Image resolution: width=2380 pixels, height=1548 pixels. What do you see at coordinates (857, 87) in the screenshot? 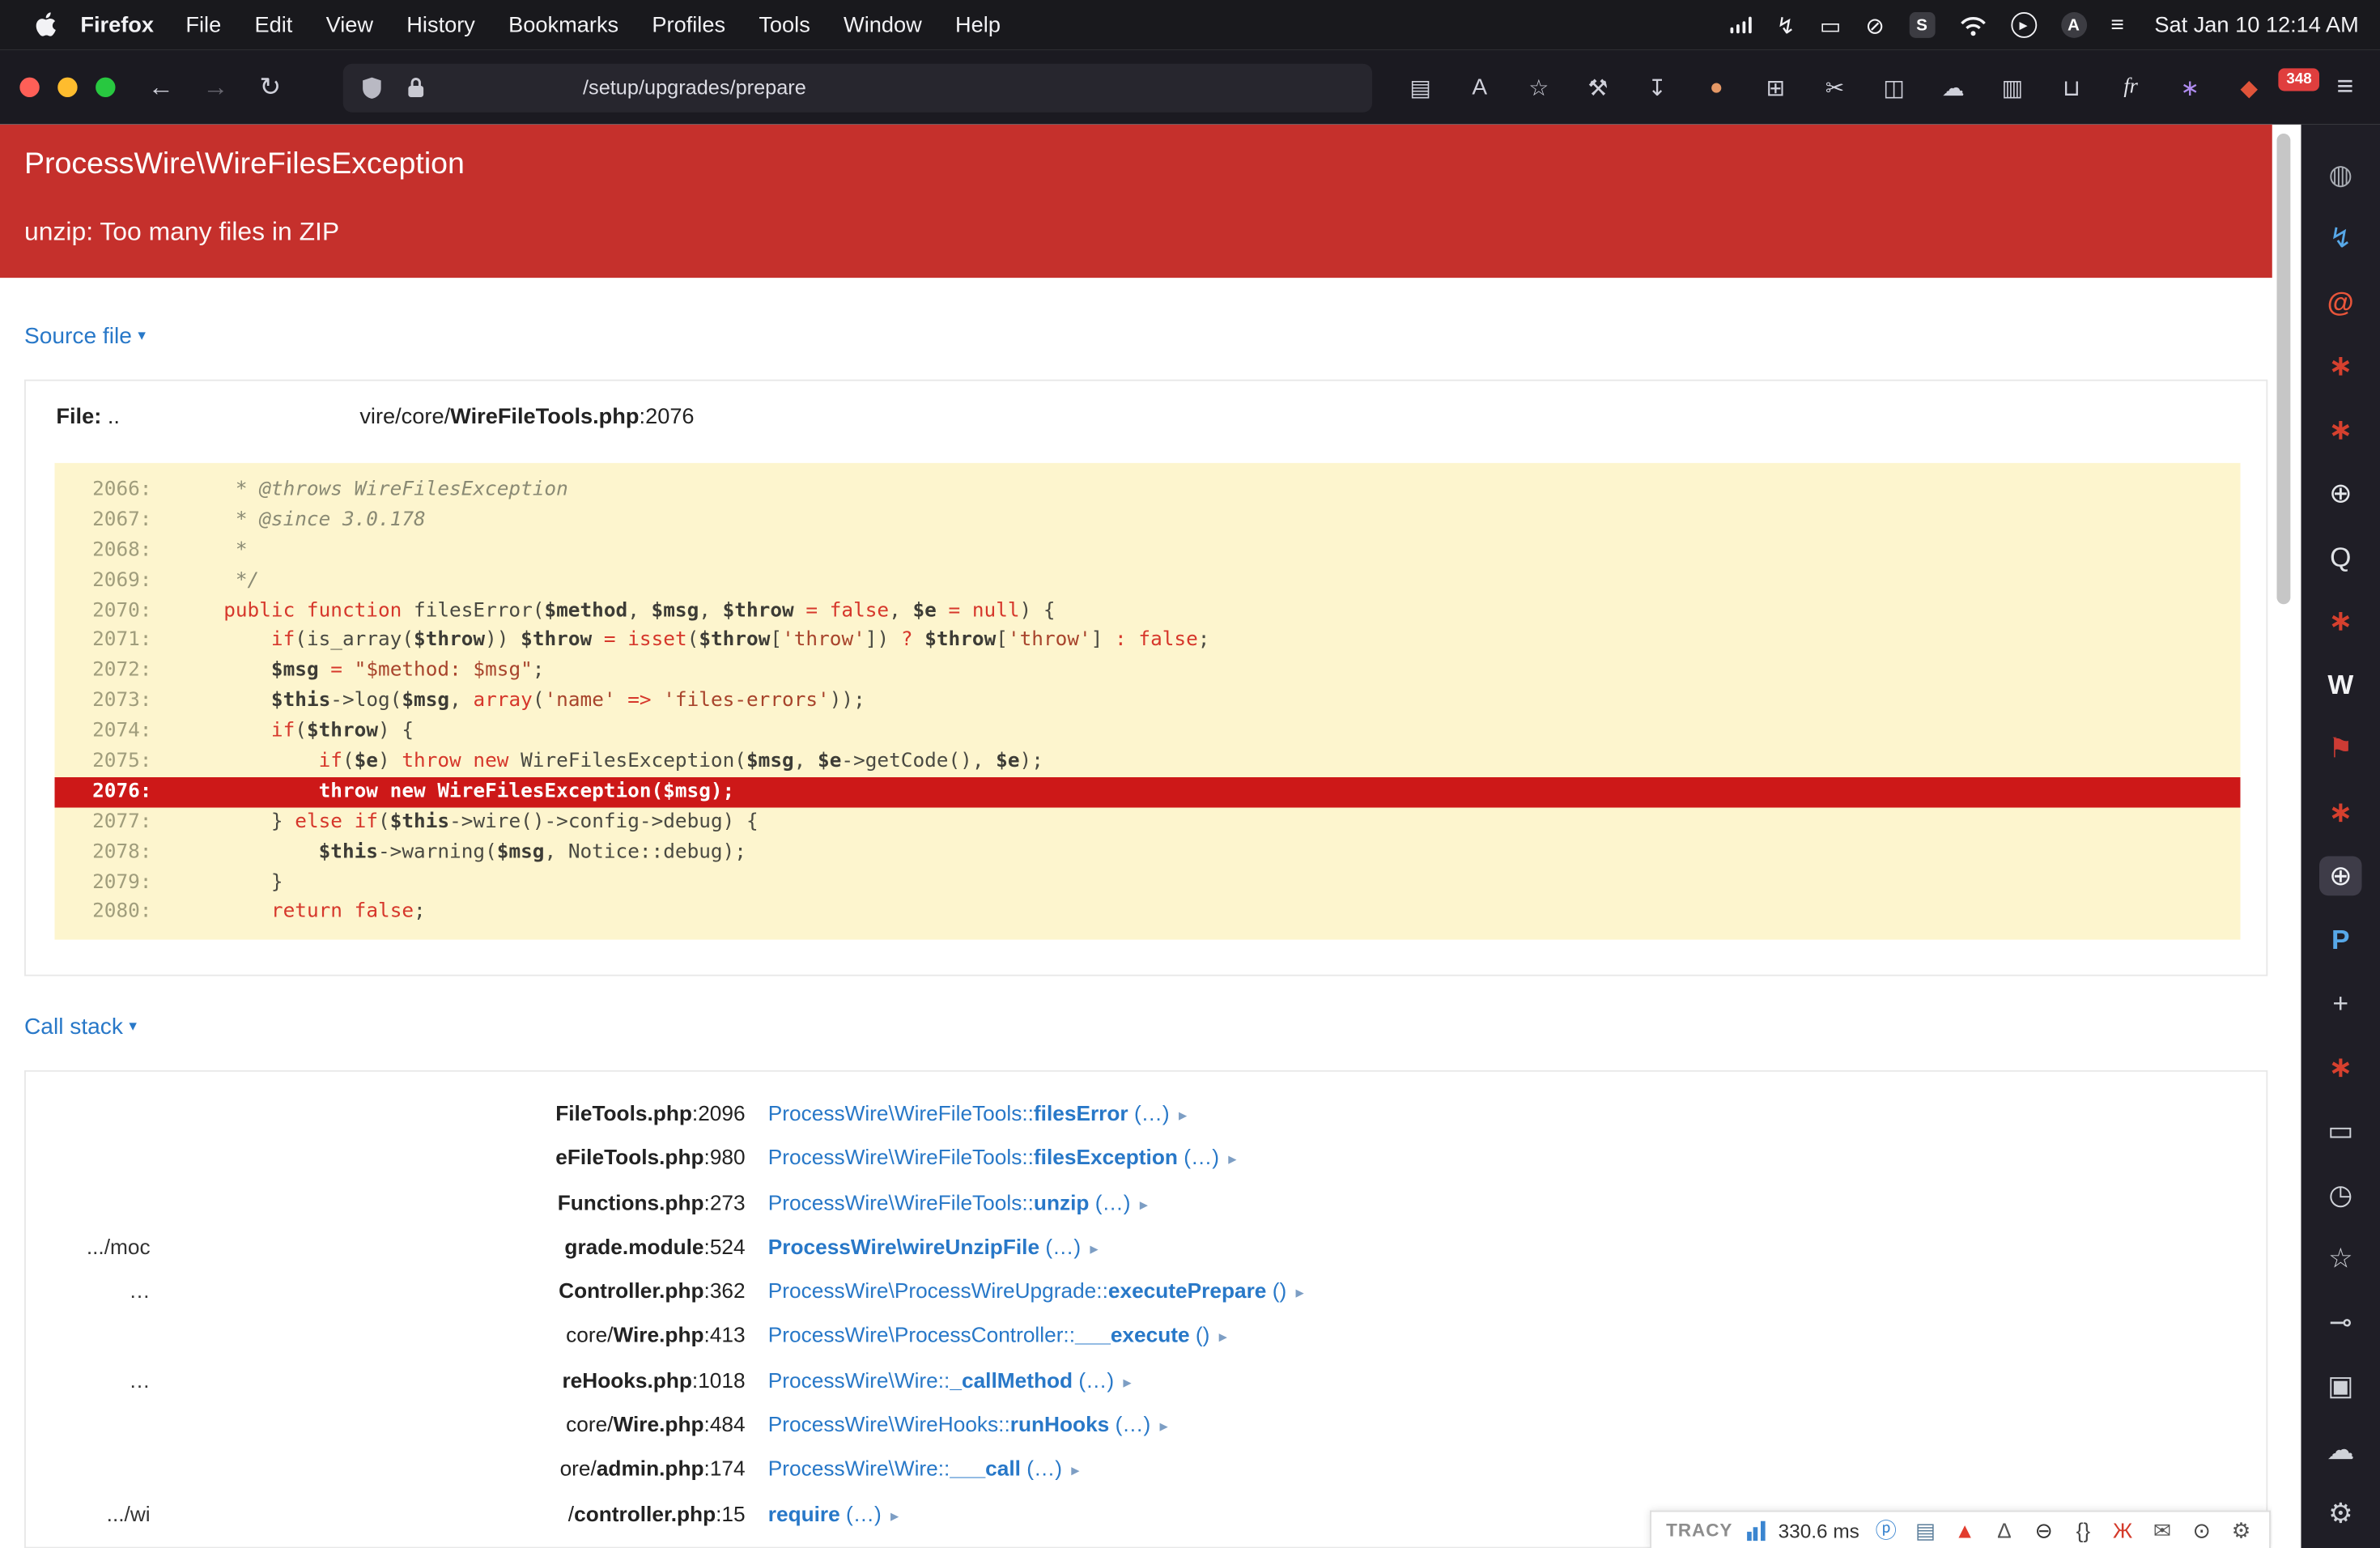
I see `url-bar: /setup/upgrades/prepare` at bounding box center [857, 87].